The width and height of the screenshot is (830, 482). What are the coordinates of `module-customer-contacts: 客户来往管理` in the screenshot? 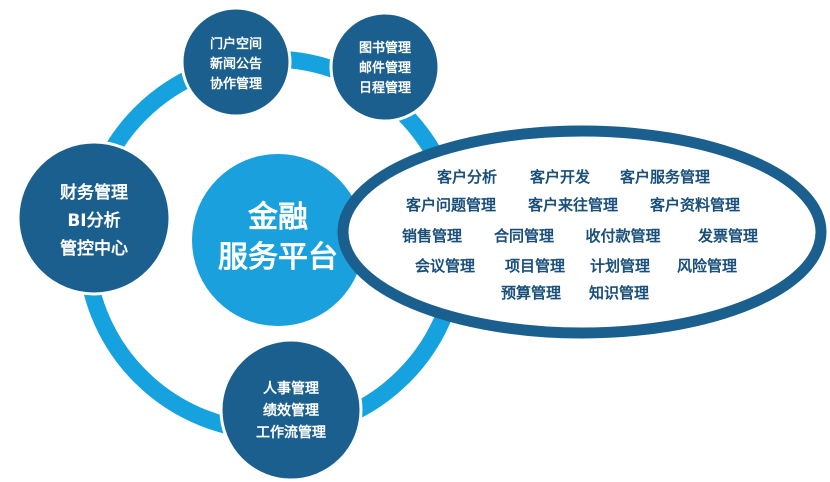 It's located at (572, 205).